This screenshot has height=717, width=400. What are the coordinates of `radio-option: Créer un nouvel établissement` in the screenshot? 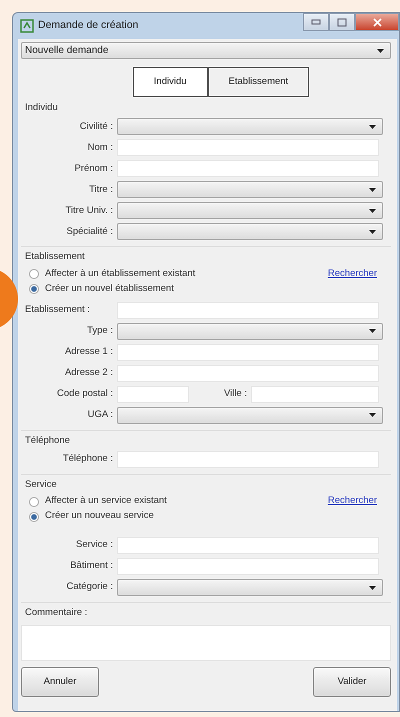 It's located at (174, 289).